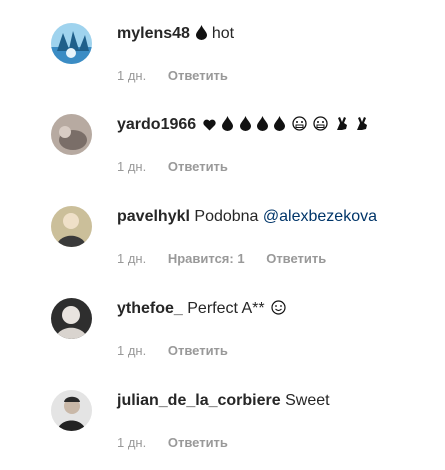  Describe the element at coordinates (223, 33) in the screenshot. I see `comment-text: hot` at that location.